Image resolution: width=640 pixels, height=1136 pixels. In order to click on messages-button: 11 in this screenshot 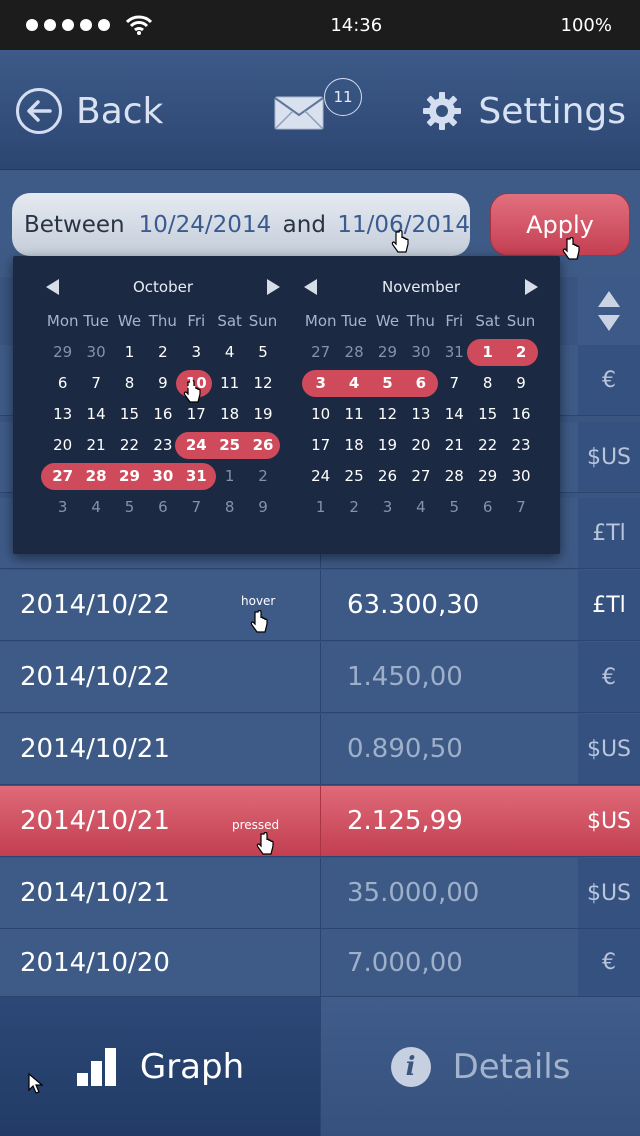, I will do `click(324, 113)`.